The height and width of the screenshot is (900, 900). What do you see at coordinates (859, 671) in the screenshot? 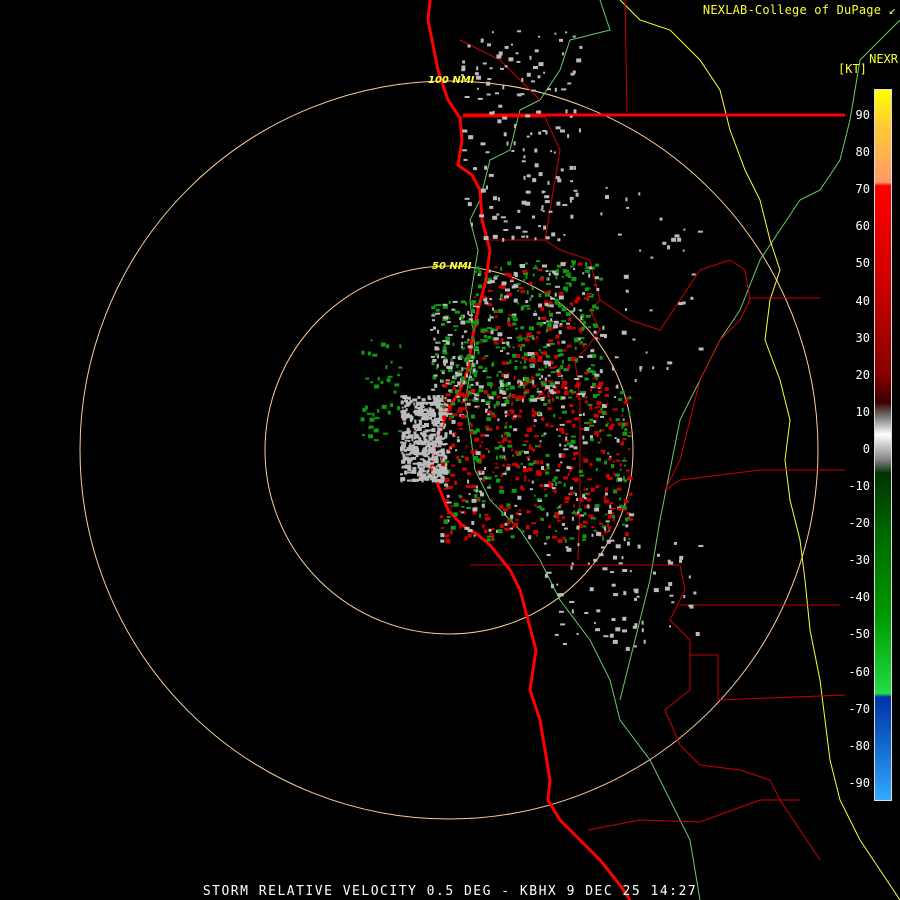
I see `colorbar-tick: -60` at bounding box center [859, 671].